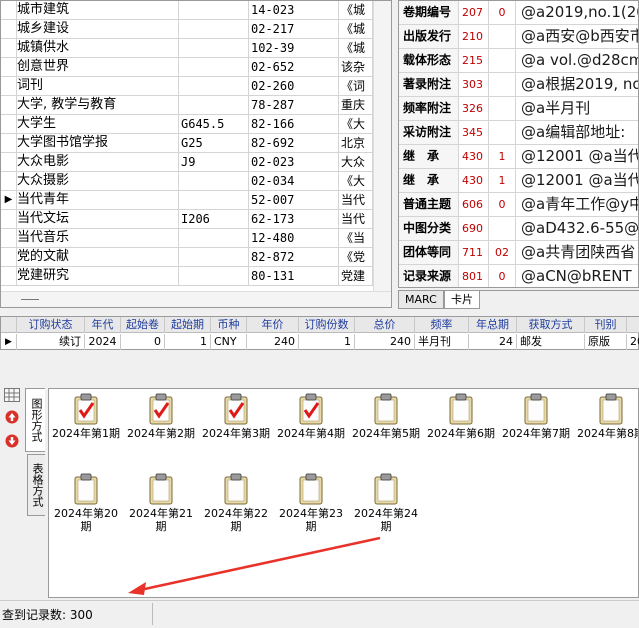  What do you see at coordinates (421, 300) in the screenshot?
I see `tab-marc: MARC` at bounding box center [421, 300].